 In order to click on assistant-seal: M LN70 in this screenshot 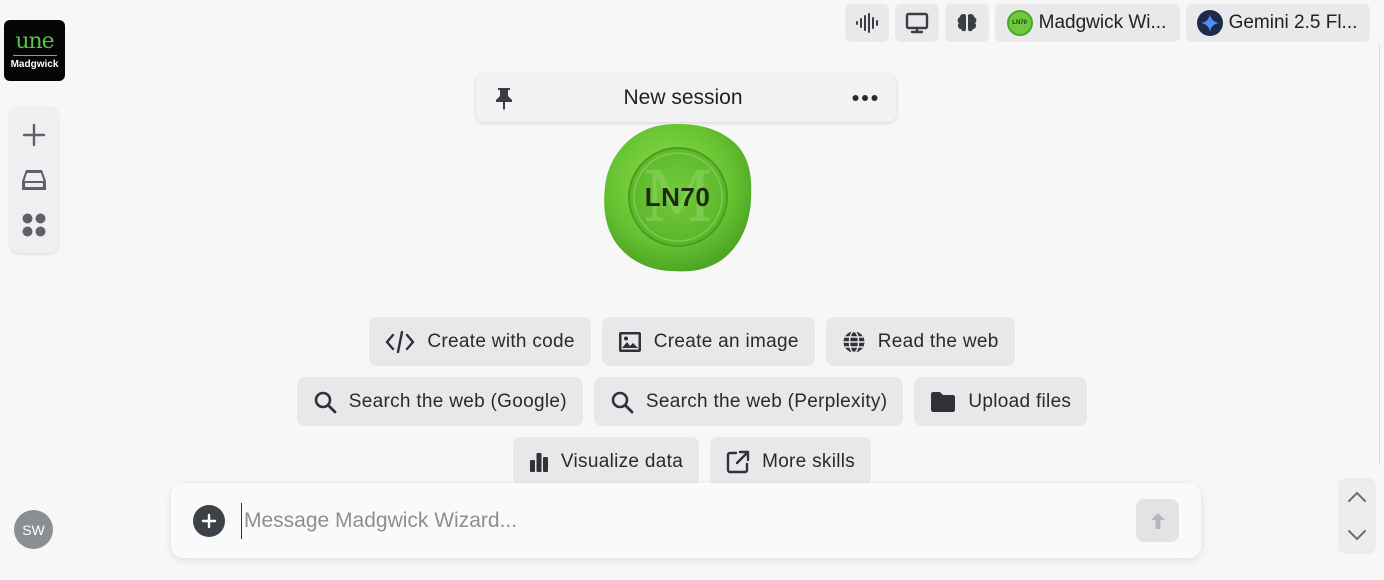, I will do `click(677, 197)`.